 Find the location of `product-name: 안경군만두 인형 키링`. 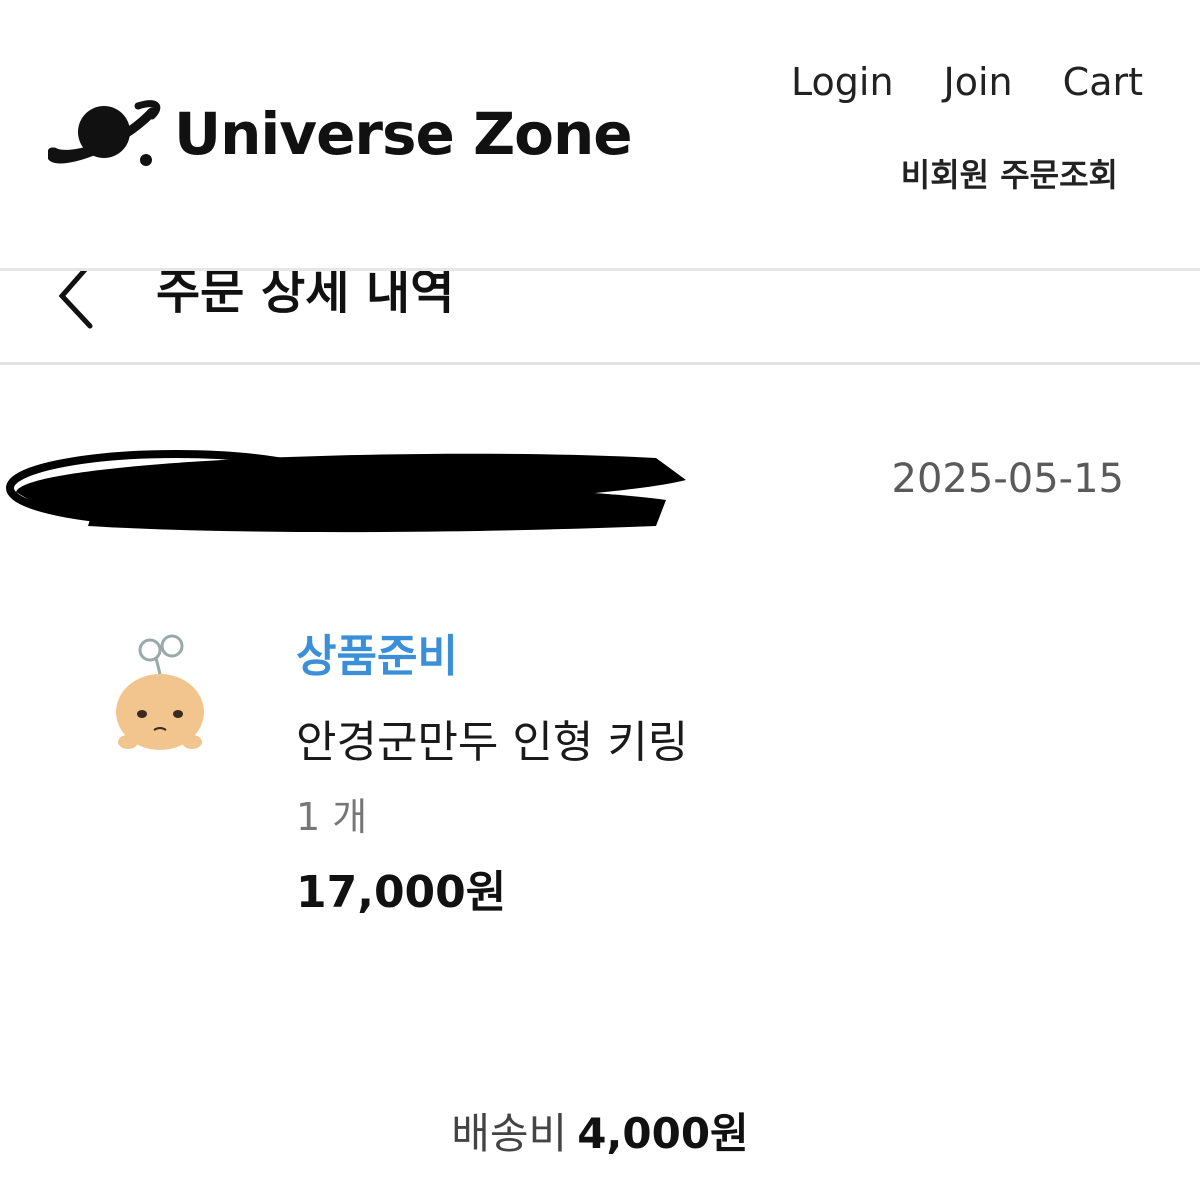

product-name: 안경군만두 인형 키링 is located at coordinates (492, 738).